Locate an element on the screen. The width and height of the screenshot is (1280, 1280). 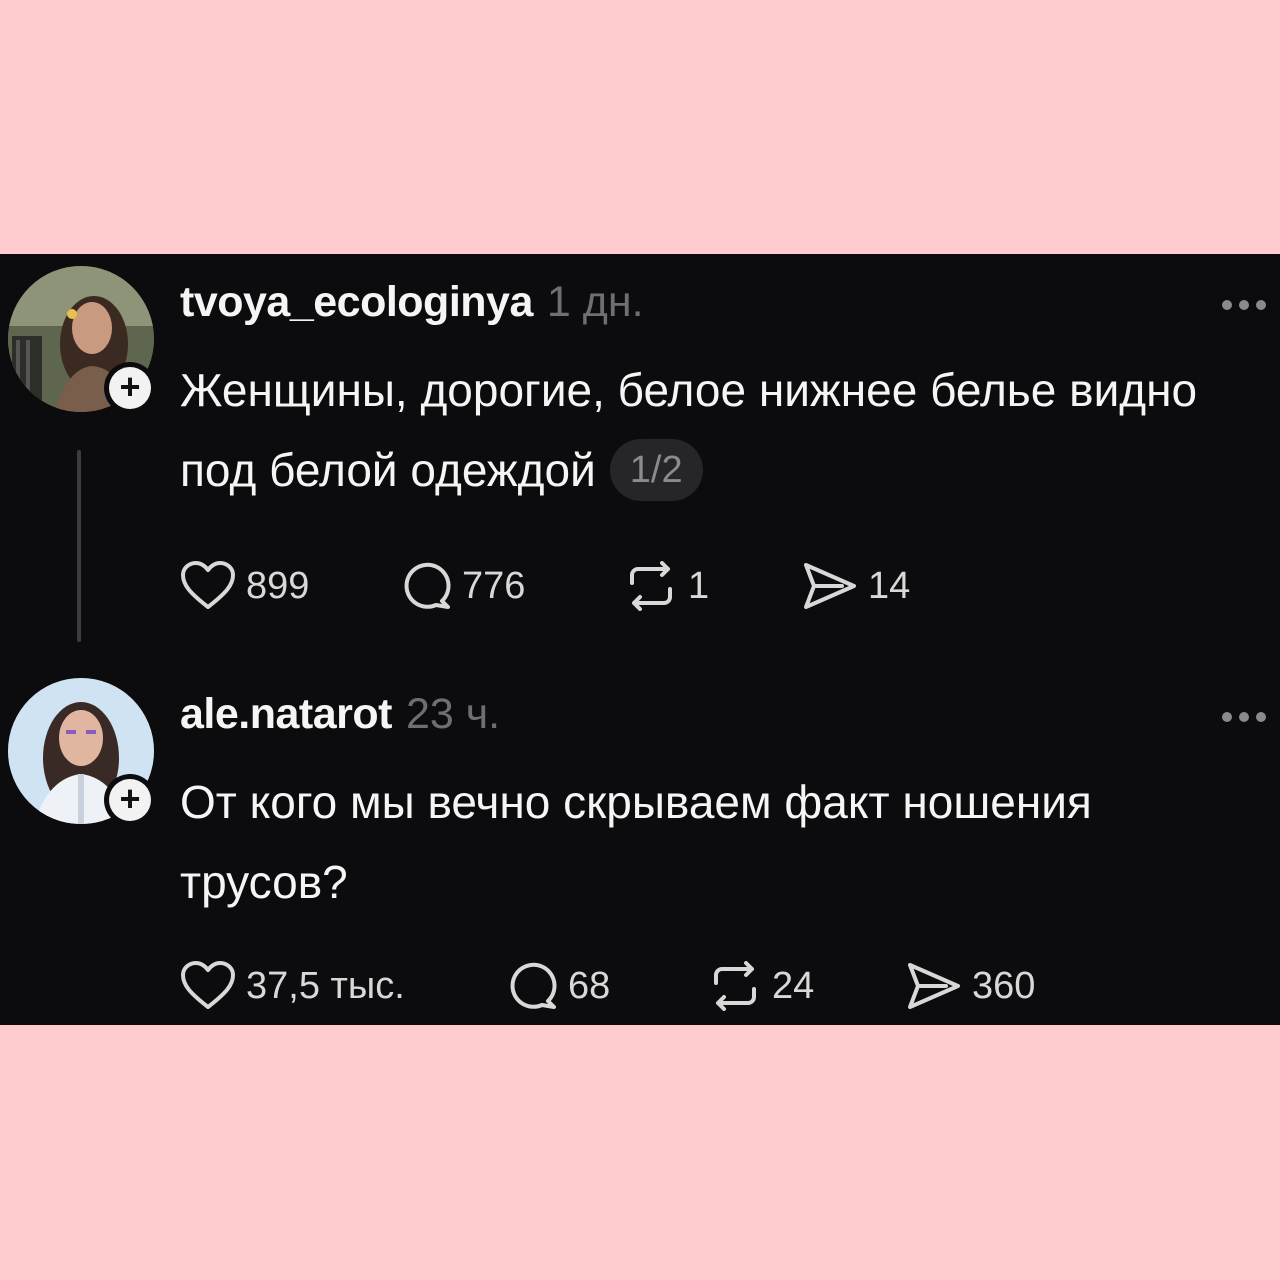
page-indicator: 1/2 is located at coordinates (656, 469).